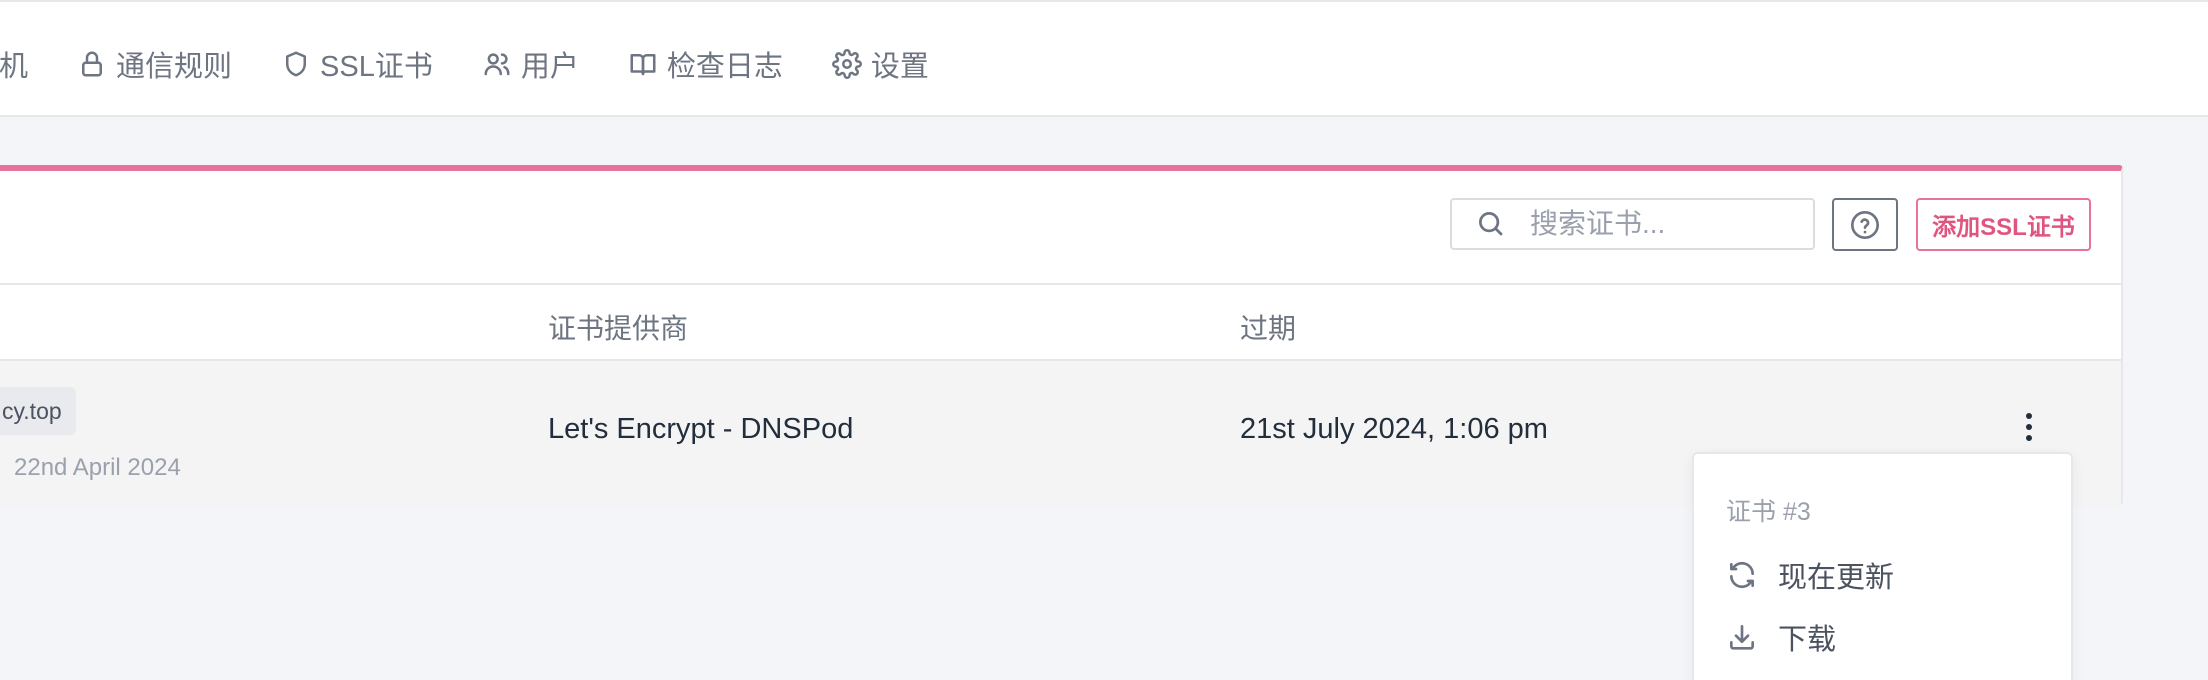  I want to click on menu-header: 证书 #3, so click(1768, 512).